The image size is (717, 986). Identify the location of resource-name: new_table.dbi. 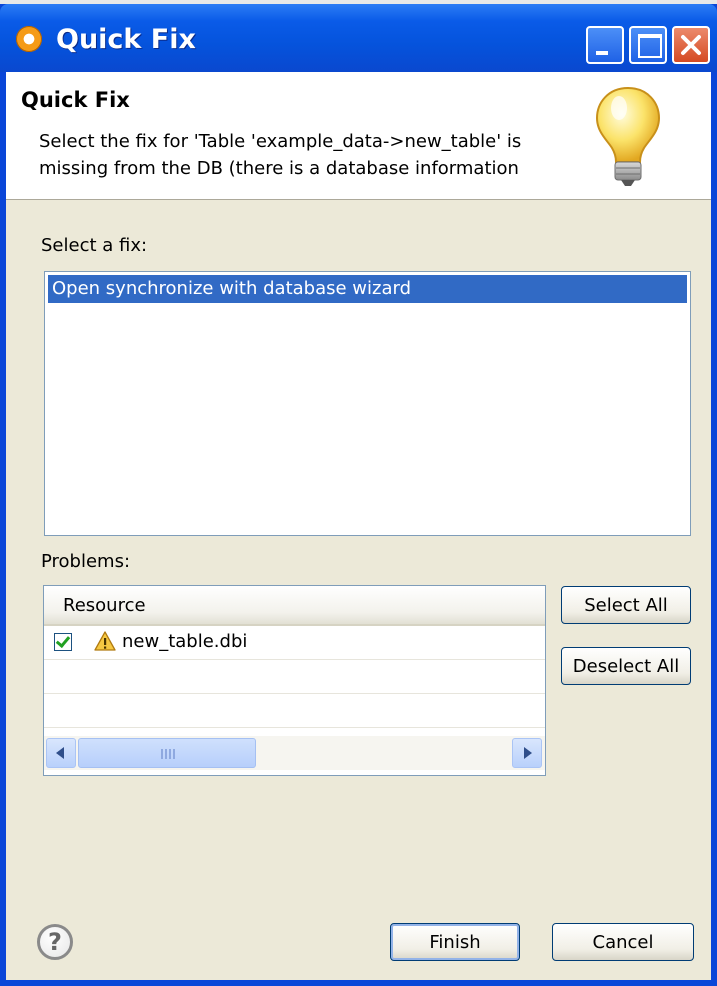
(185, 641).